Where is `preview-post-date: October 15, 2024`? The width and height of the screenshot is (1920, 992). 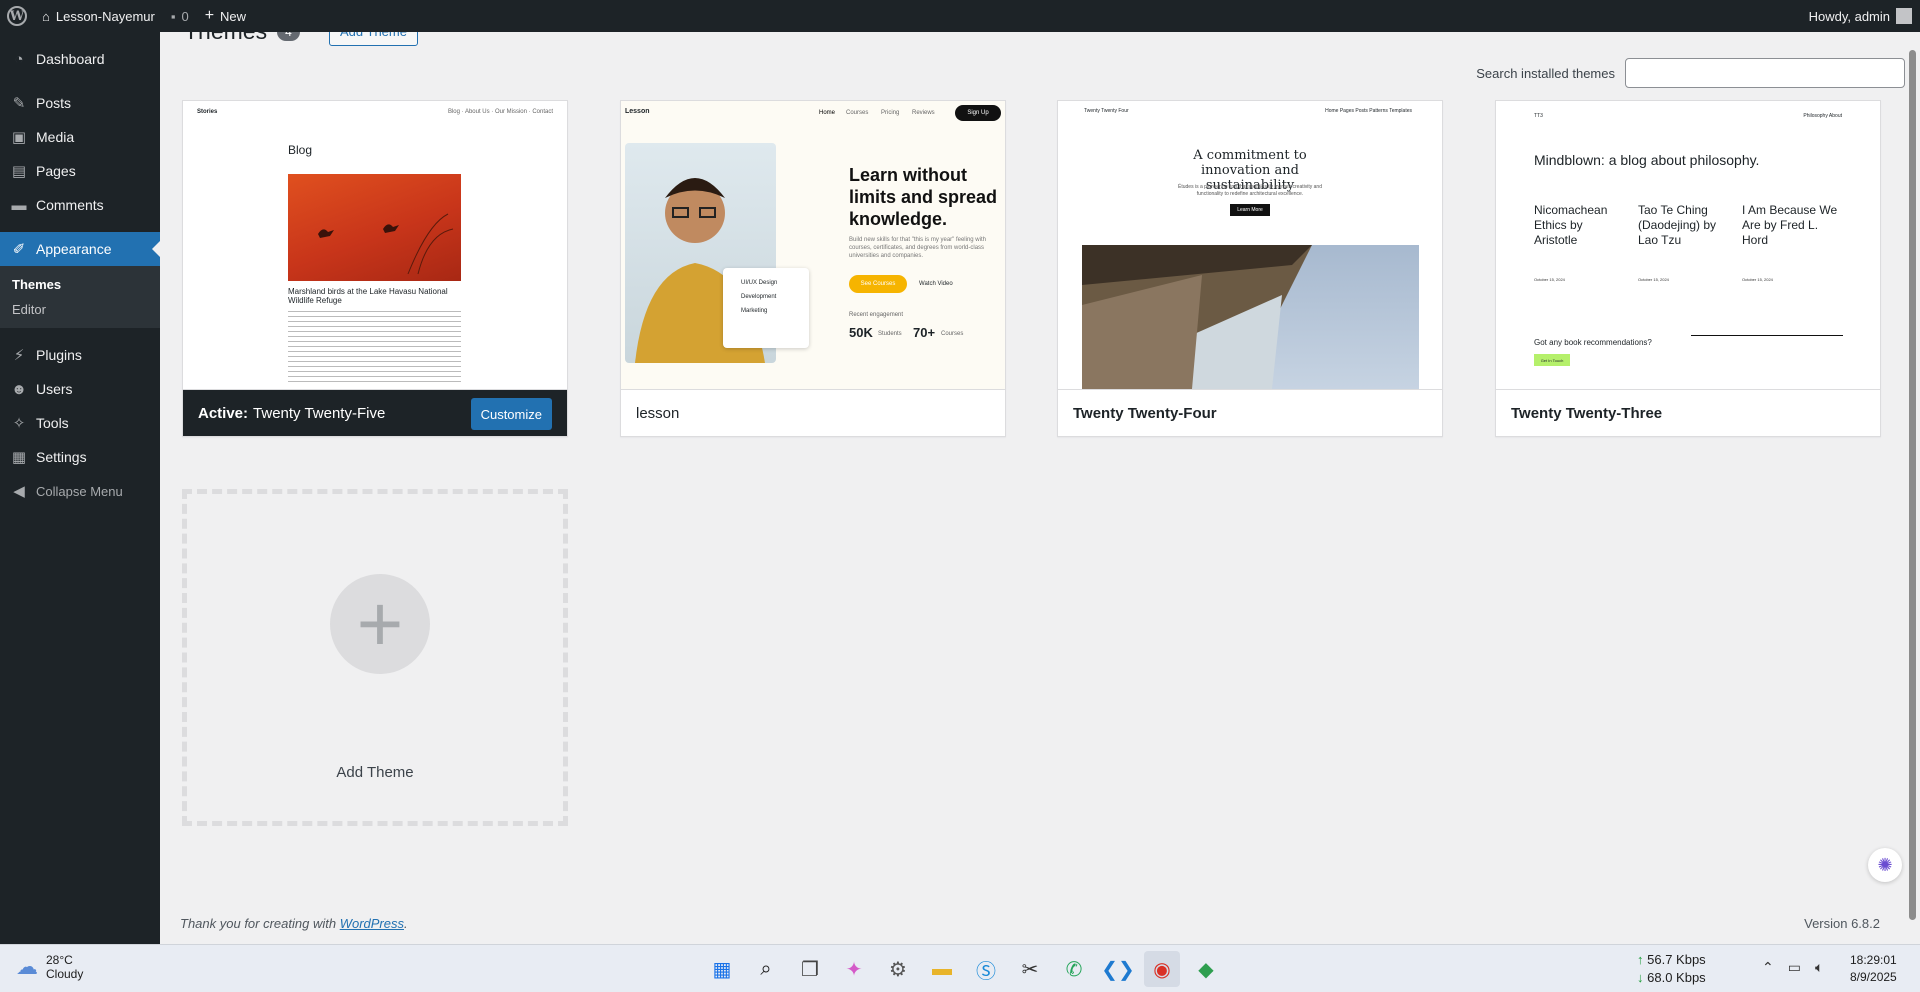
preview-post-date: October 15, 2024 is located at coordinates (1549, 279).